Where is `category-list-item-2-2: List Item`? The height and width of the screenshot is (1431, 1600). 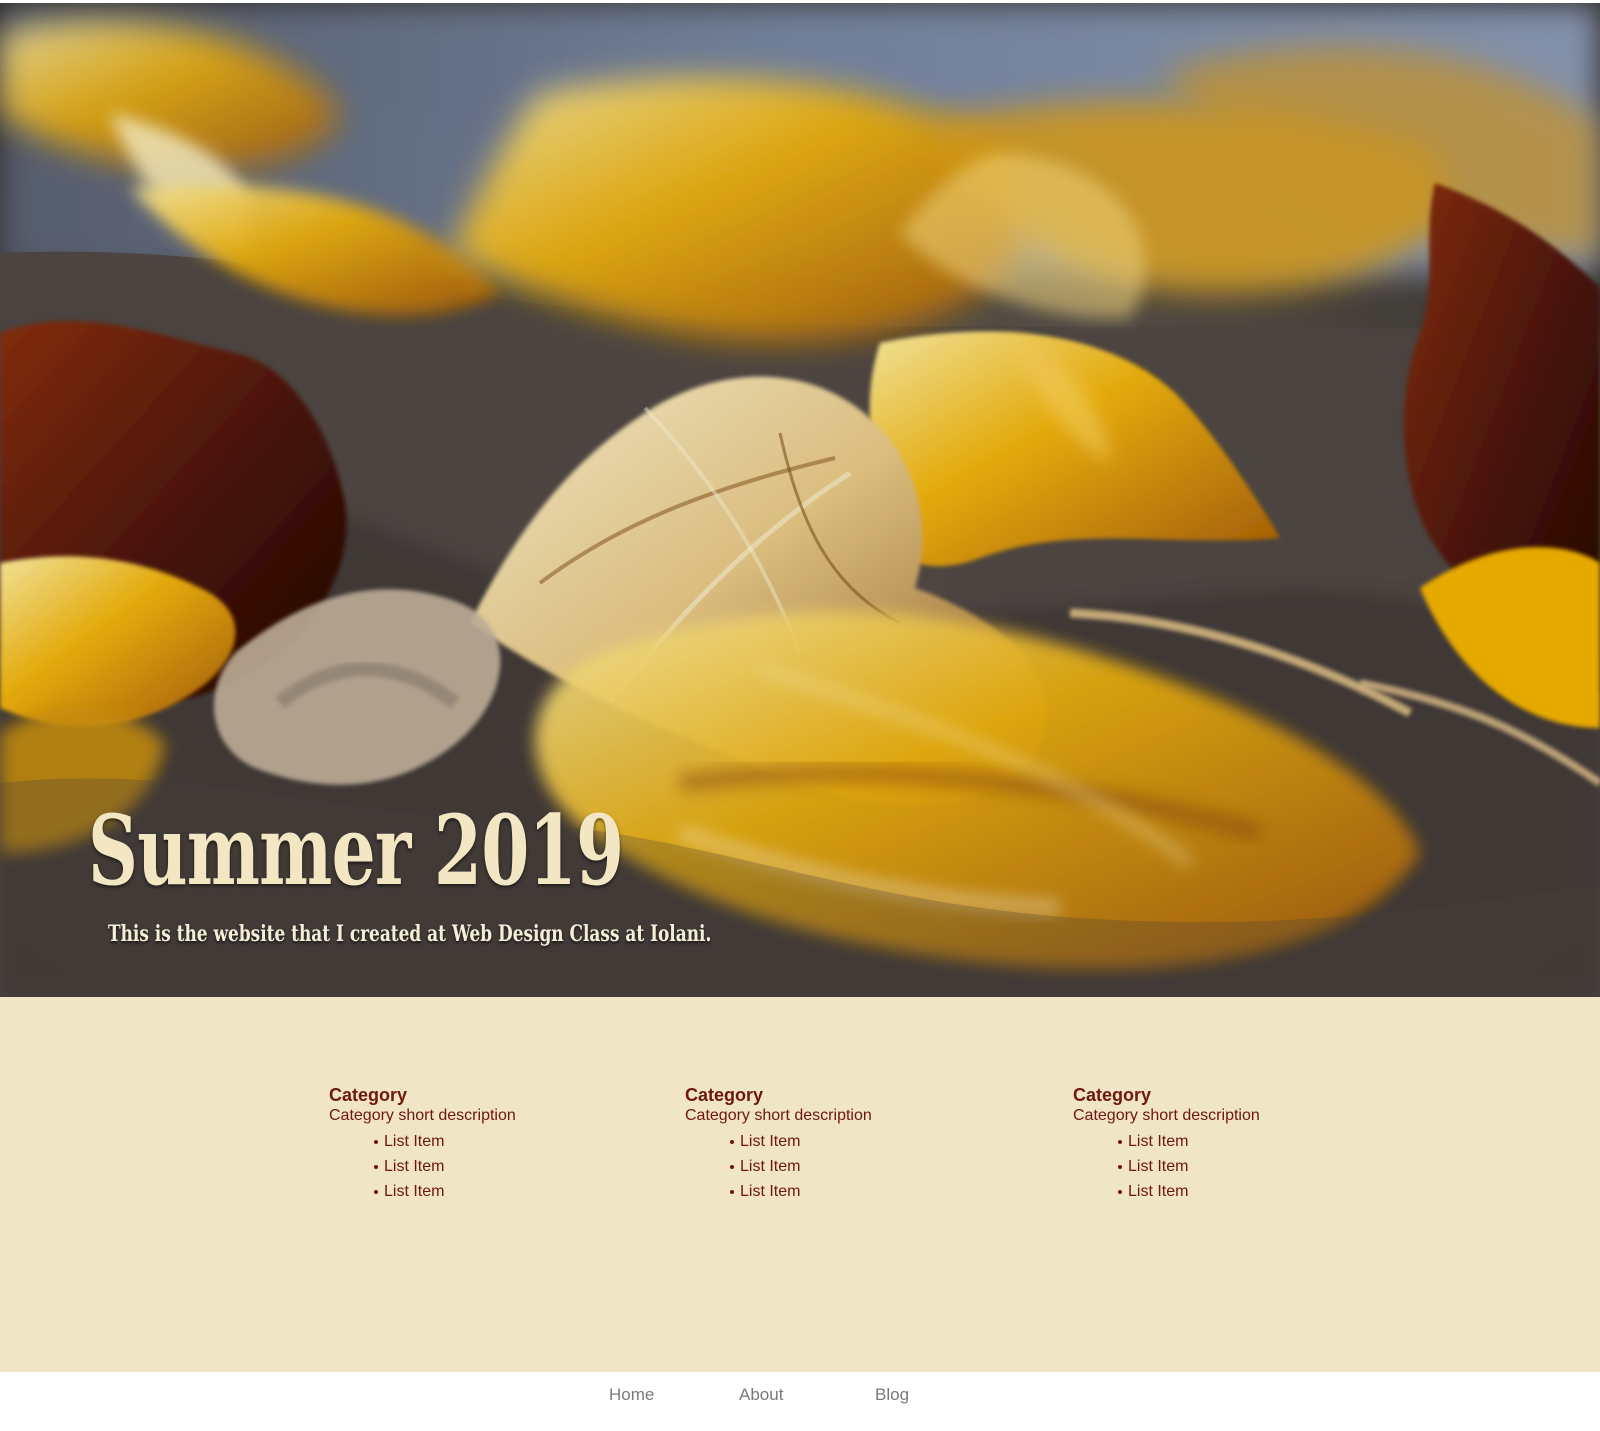
category-list-item-2-2: List Item is located at coordinates (835, 1166).